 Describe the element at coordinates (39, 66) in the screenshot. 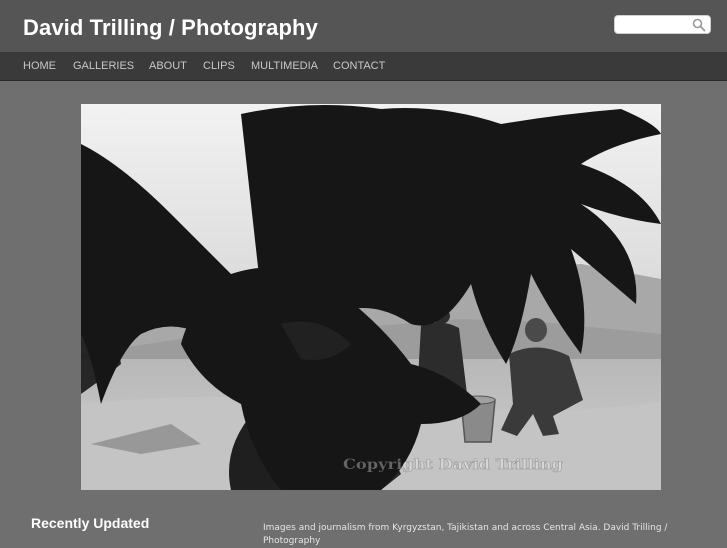

I see `nav-item-home: HOME` at that location.